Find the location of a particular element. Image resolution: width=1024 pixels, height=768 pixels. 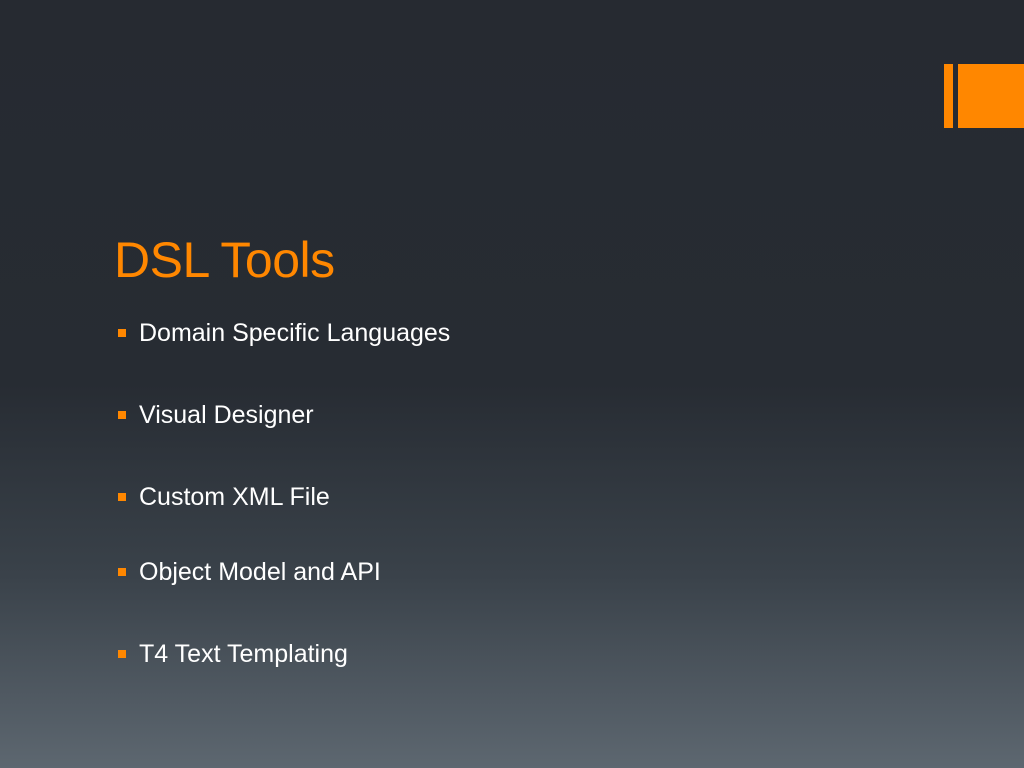

bullet-item: Domain Specific Languages is located at coordinates (284, 333).